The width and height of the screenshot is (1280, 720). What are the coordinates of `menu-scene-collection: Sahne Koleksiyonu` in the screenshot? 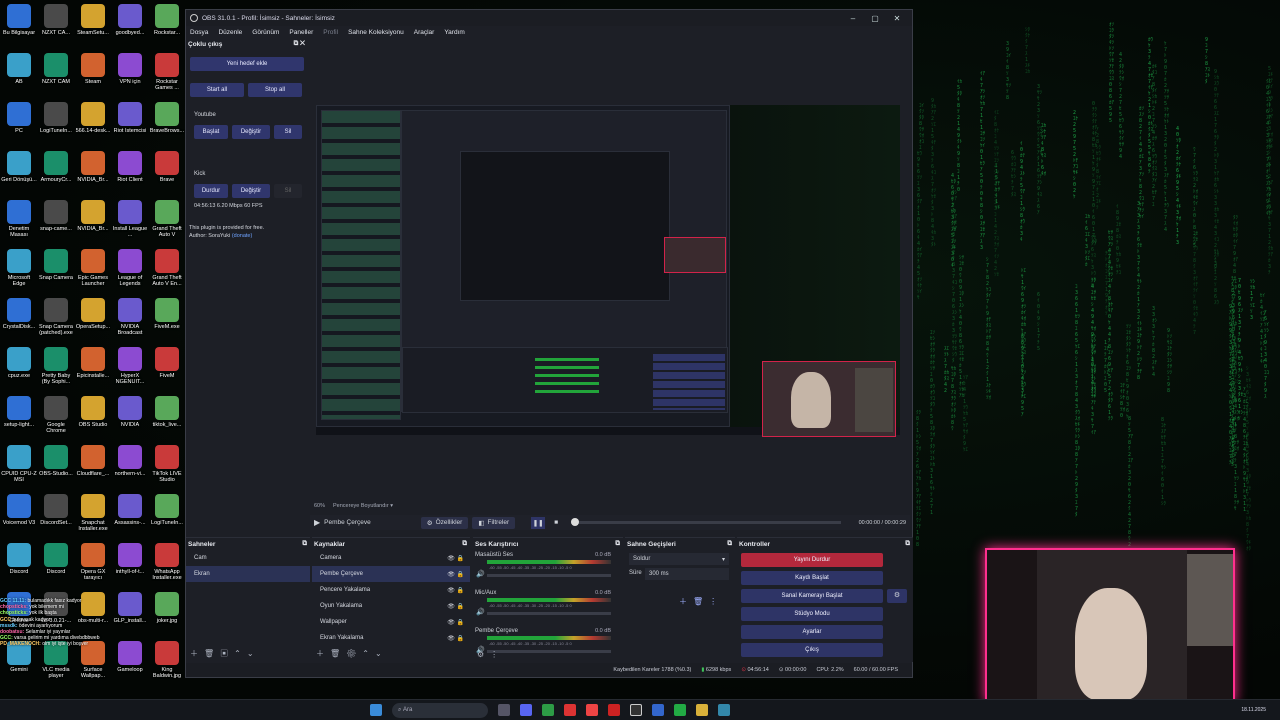 It's located at (376, 32).